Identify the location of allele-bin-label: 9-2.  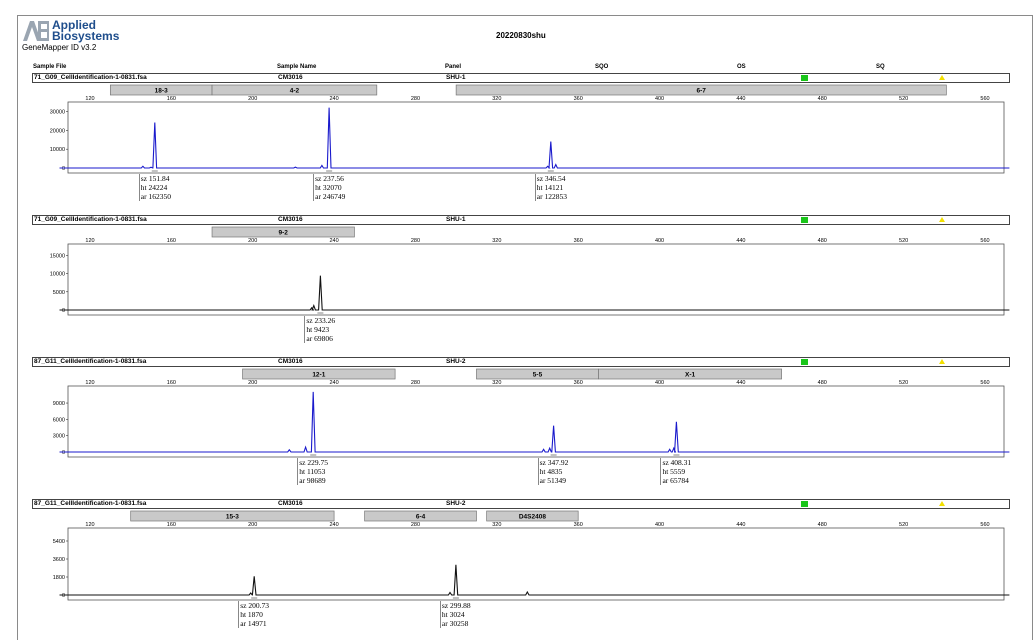
(284, 233).